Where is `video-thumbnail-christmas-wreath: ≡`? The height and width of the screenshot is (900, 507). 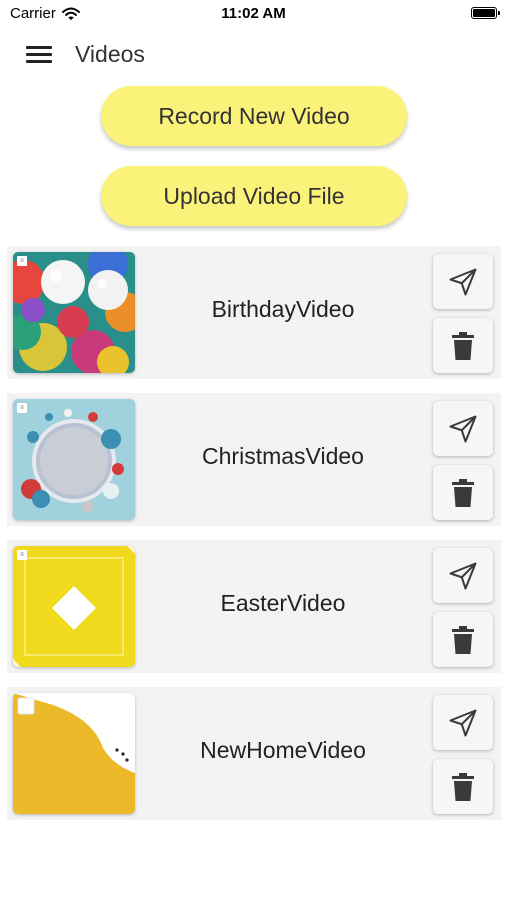
video-thumbnail-christmas-wreath: ≡ is located at coordinates (74, 459).